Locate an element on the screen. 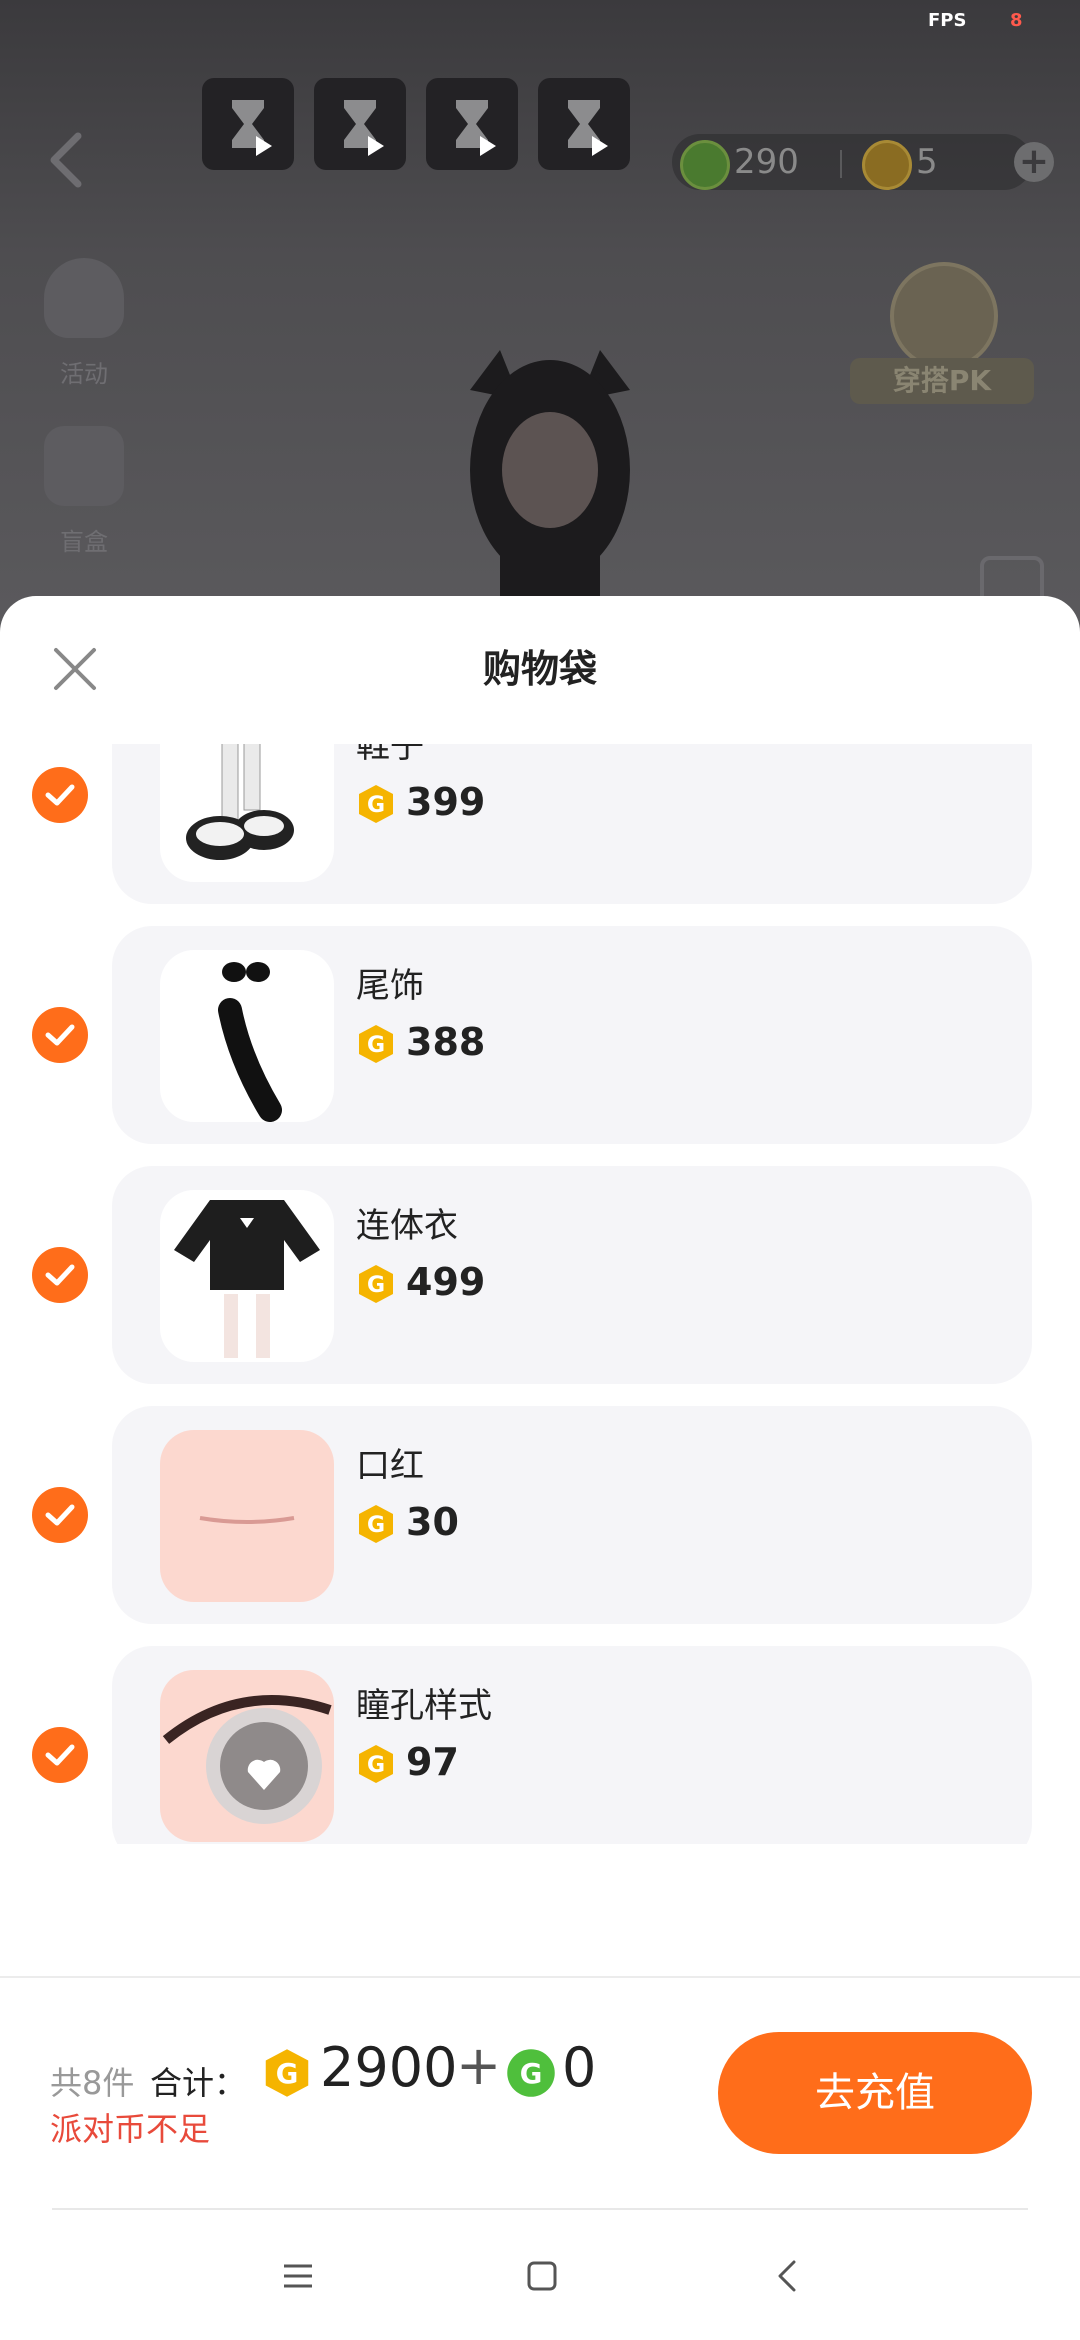 The image size is (1080, 2340). menu-icon is located at coordinates (298, 2276).